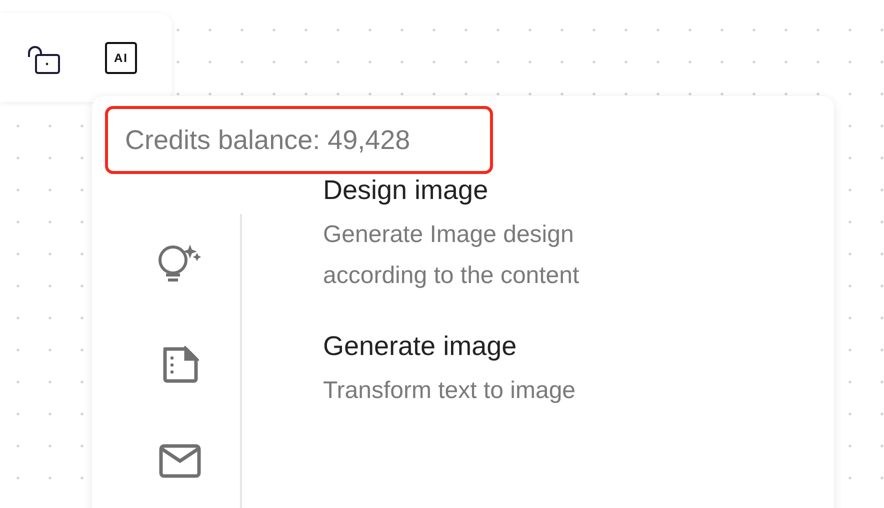 The image size is (884, 508). What do you see at coordinates (121, 58) in the screenshot?
I see `ai-button: AI` at bounding box center [121, 58].